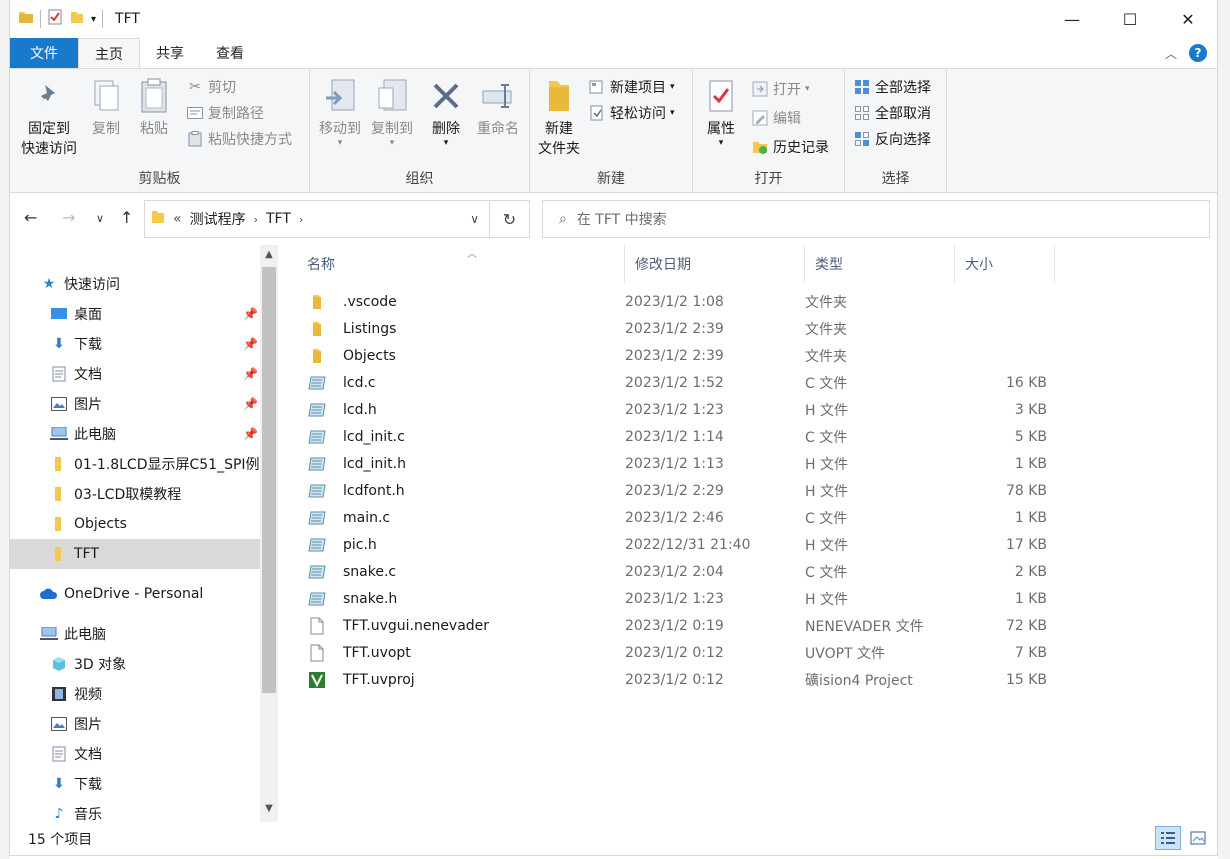 This screenshot has width=1230, height=859. Describe the element at coordinates (677, 301) in the screenshot. I see `file-row: .vscode 2023/1/2 1:08 文件夹` at that location.